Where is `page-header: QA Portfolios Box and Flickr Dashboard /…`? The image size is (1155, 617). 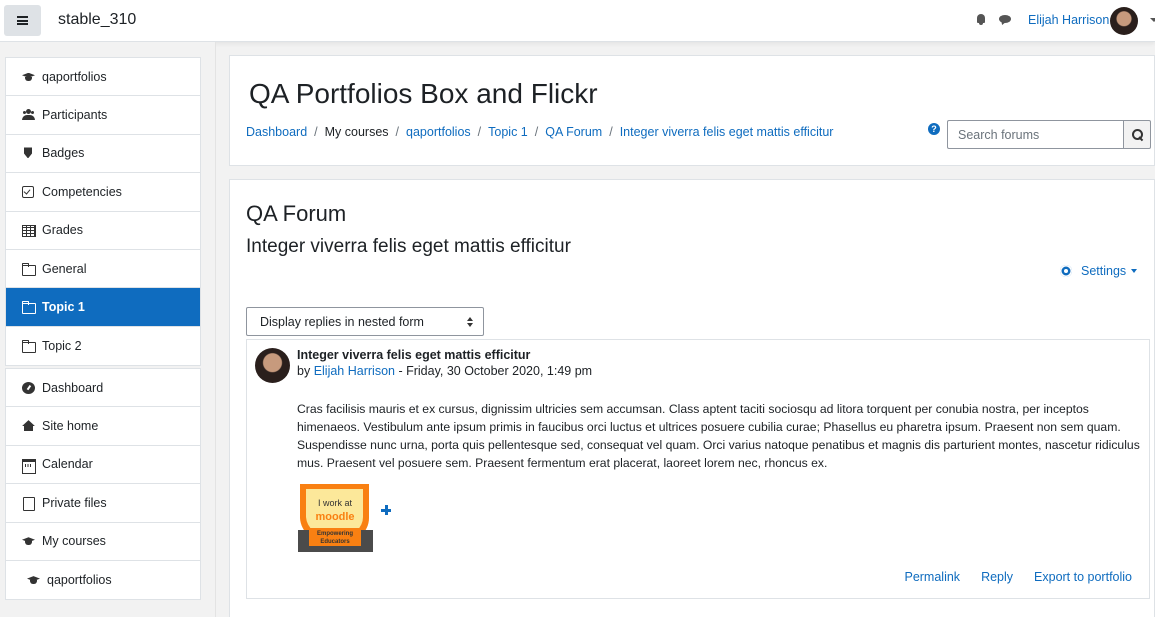 page-header: QA Portfolios Box and Flickr Dashboard /… is located at coordinates (692, 110).